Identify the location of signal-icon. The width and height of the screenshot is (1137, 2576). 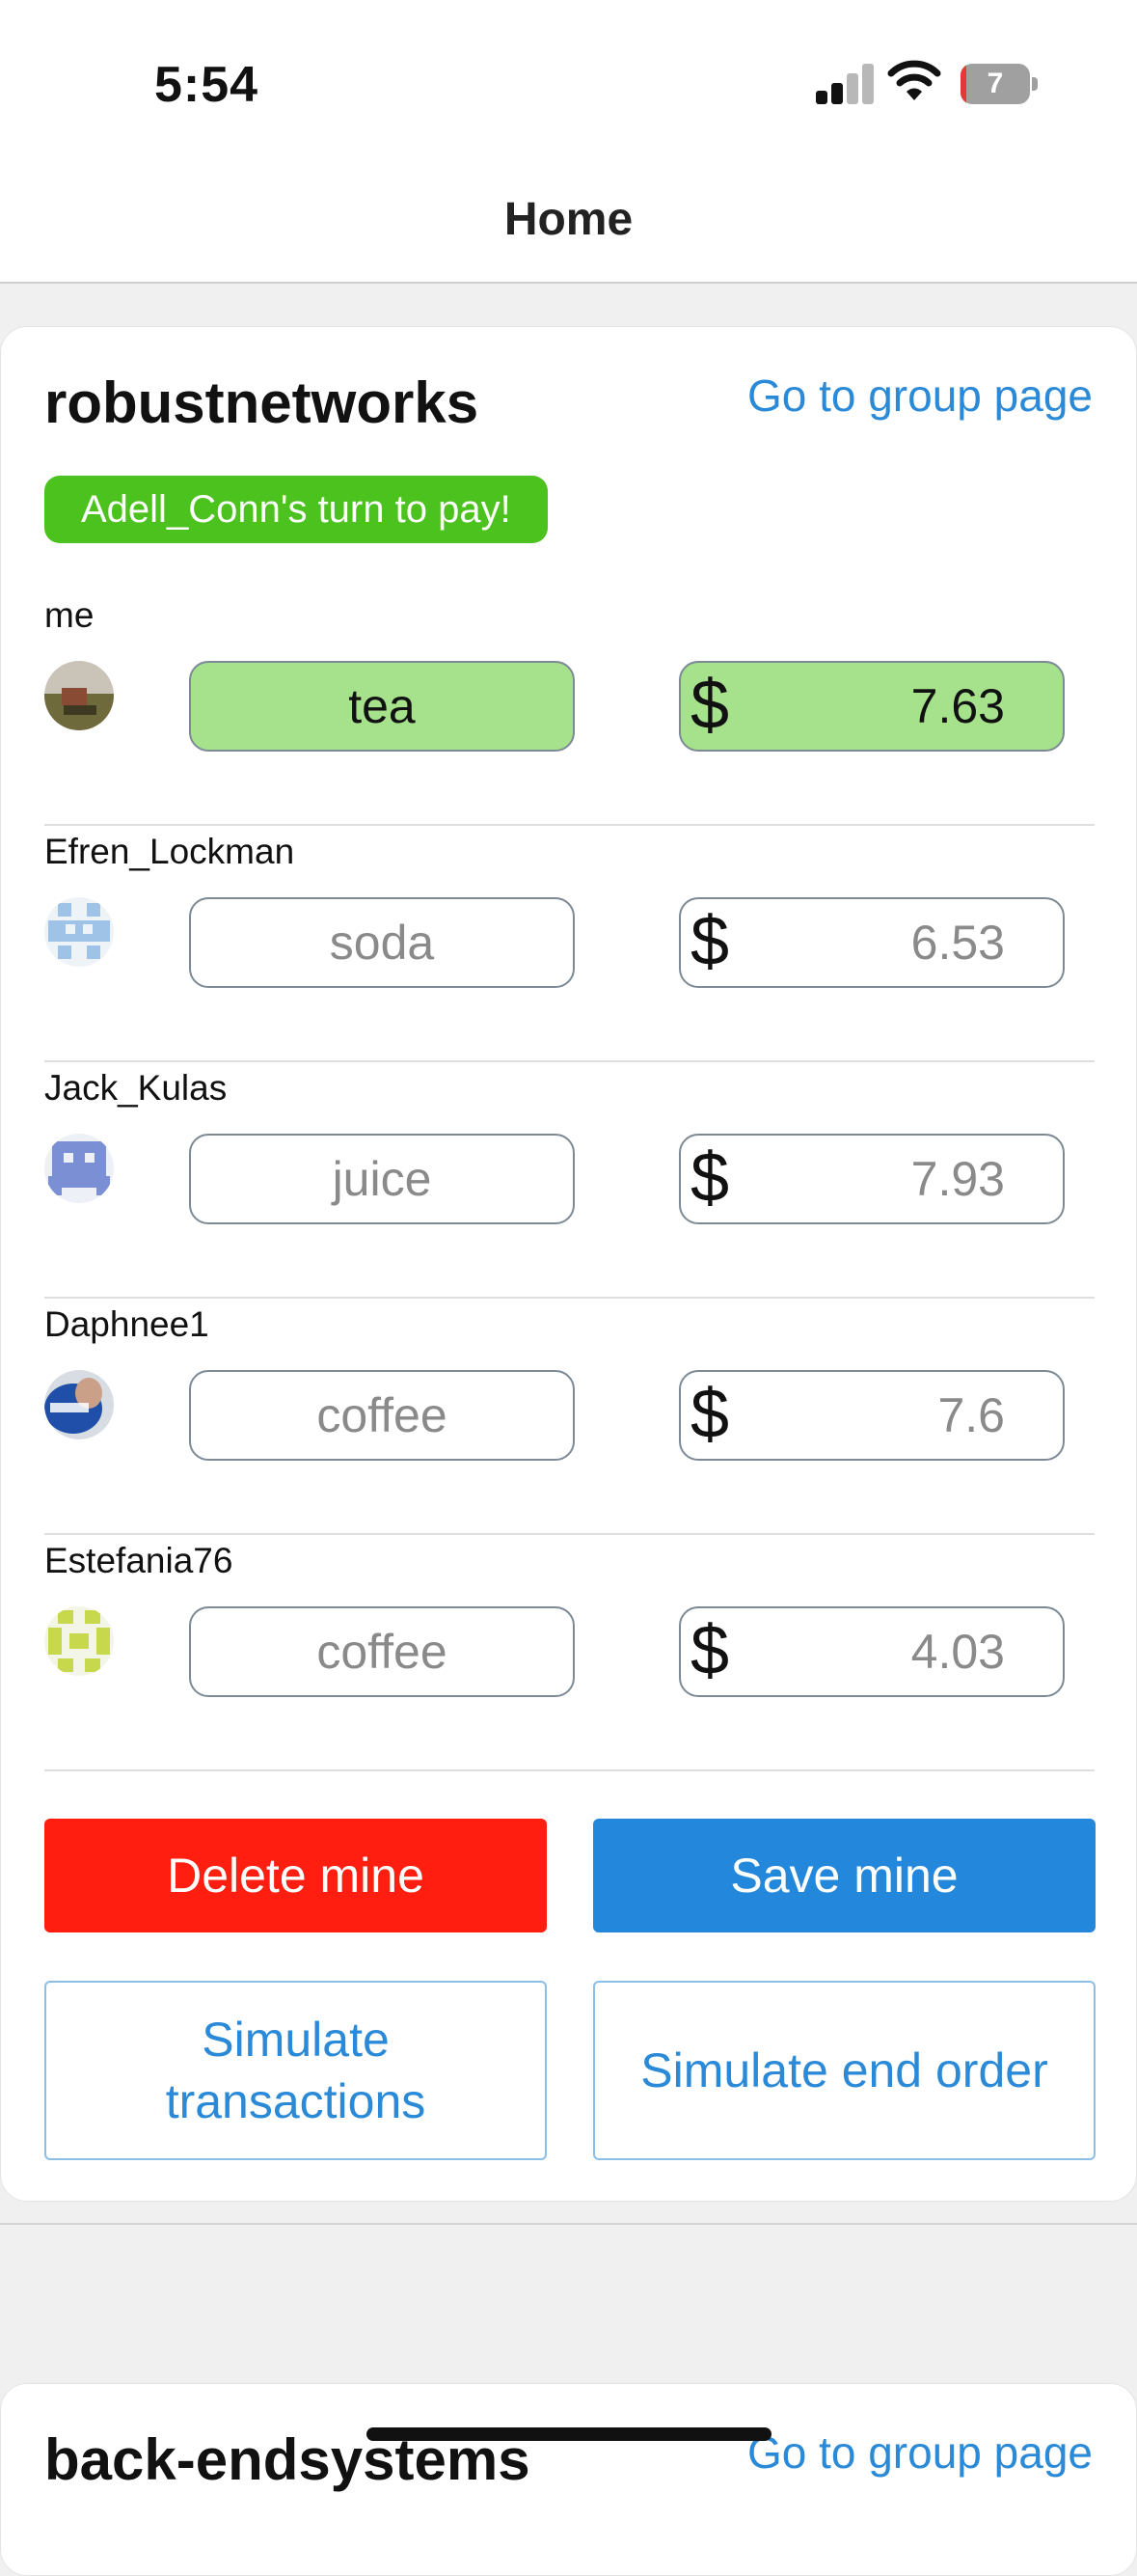
(846, 84).